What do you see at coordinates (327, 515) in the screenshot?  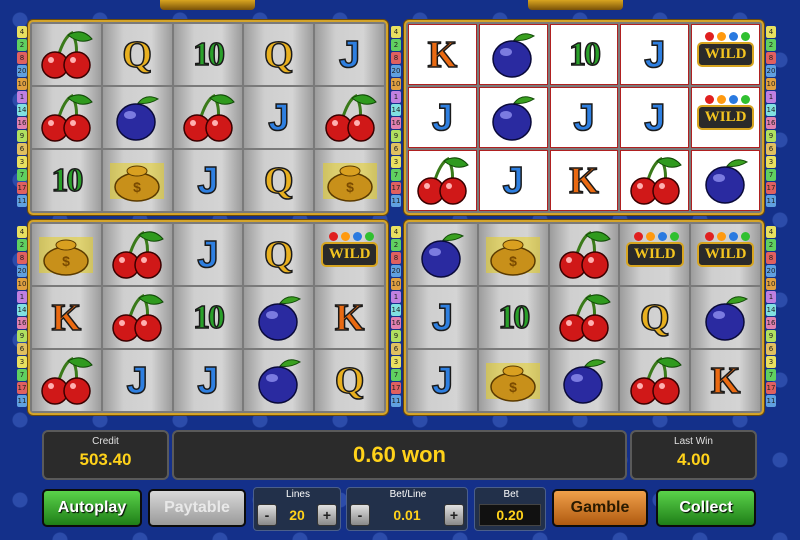 I see `lines-plus-button: +` at bounding box center [327, 515].